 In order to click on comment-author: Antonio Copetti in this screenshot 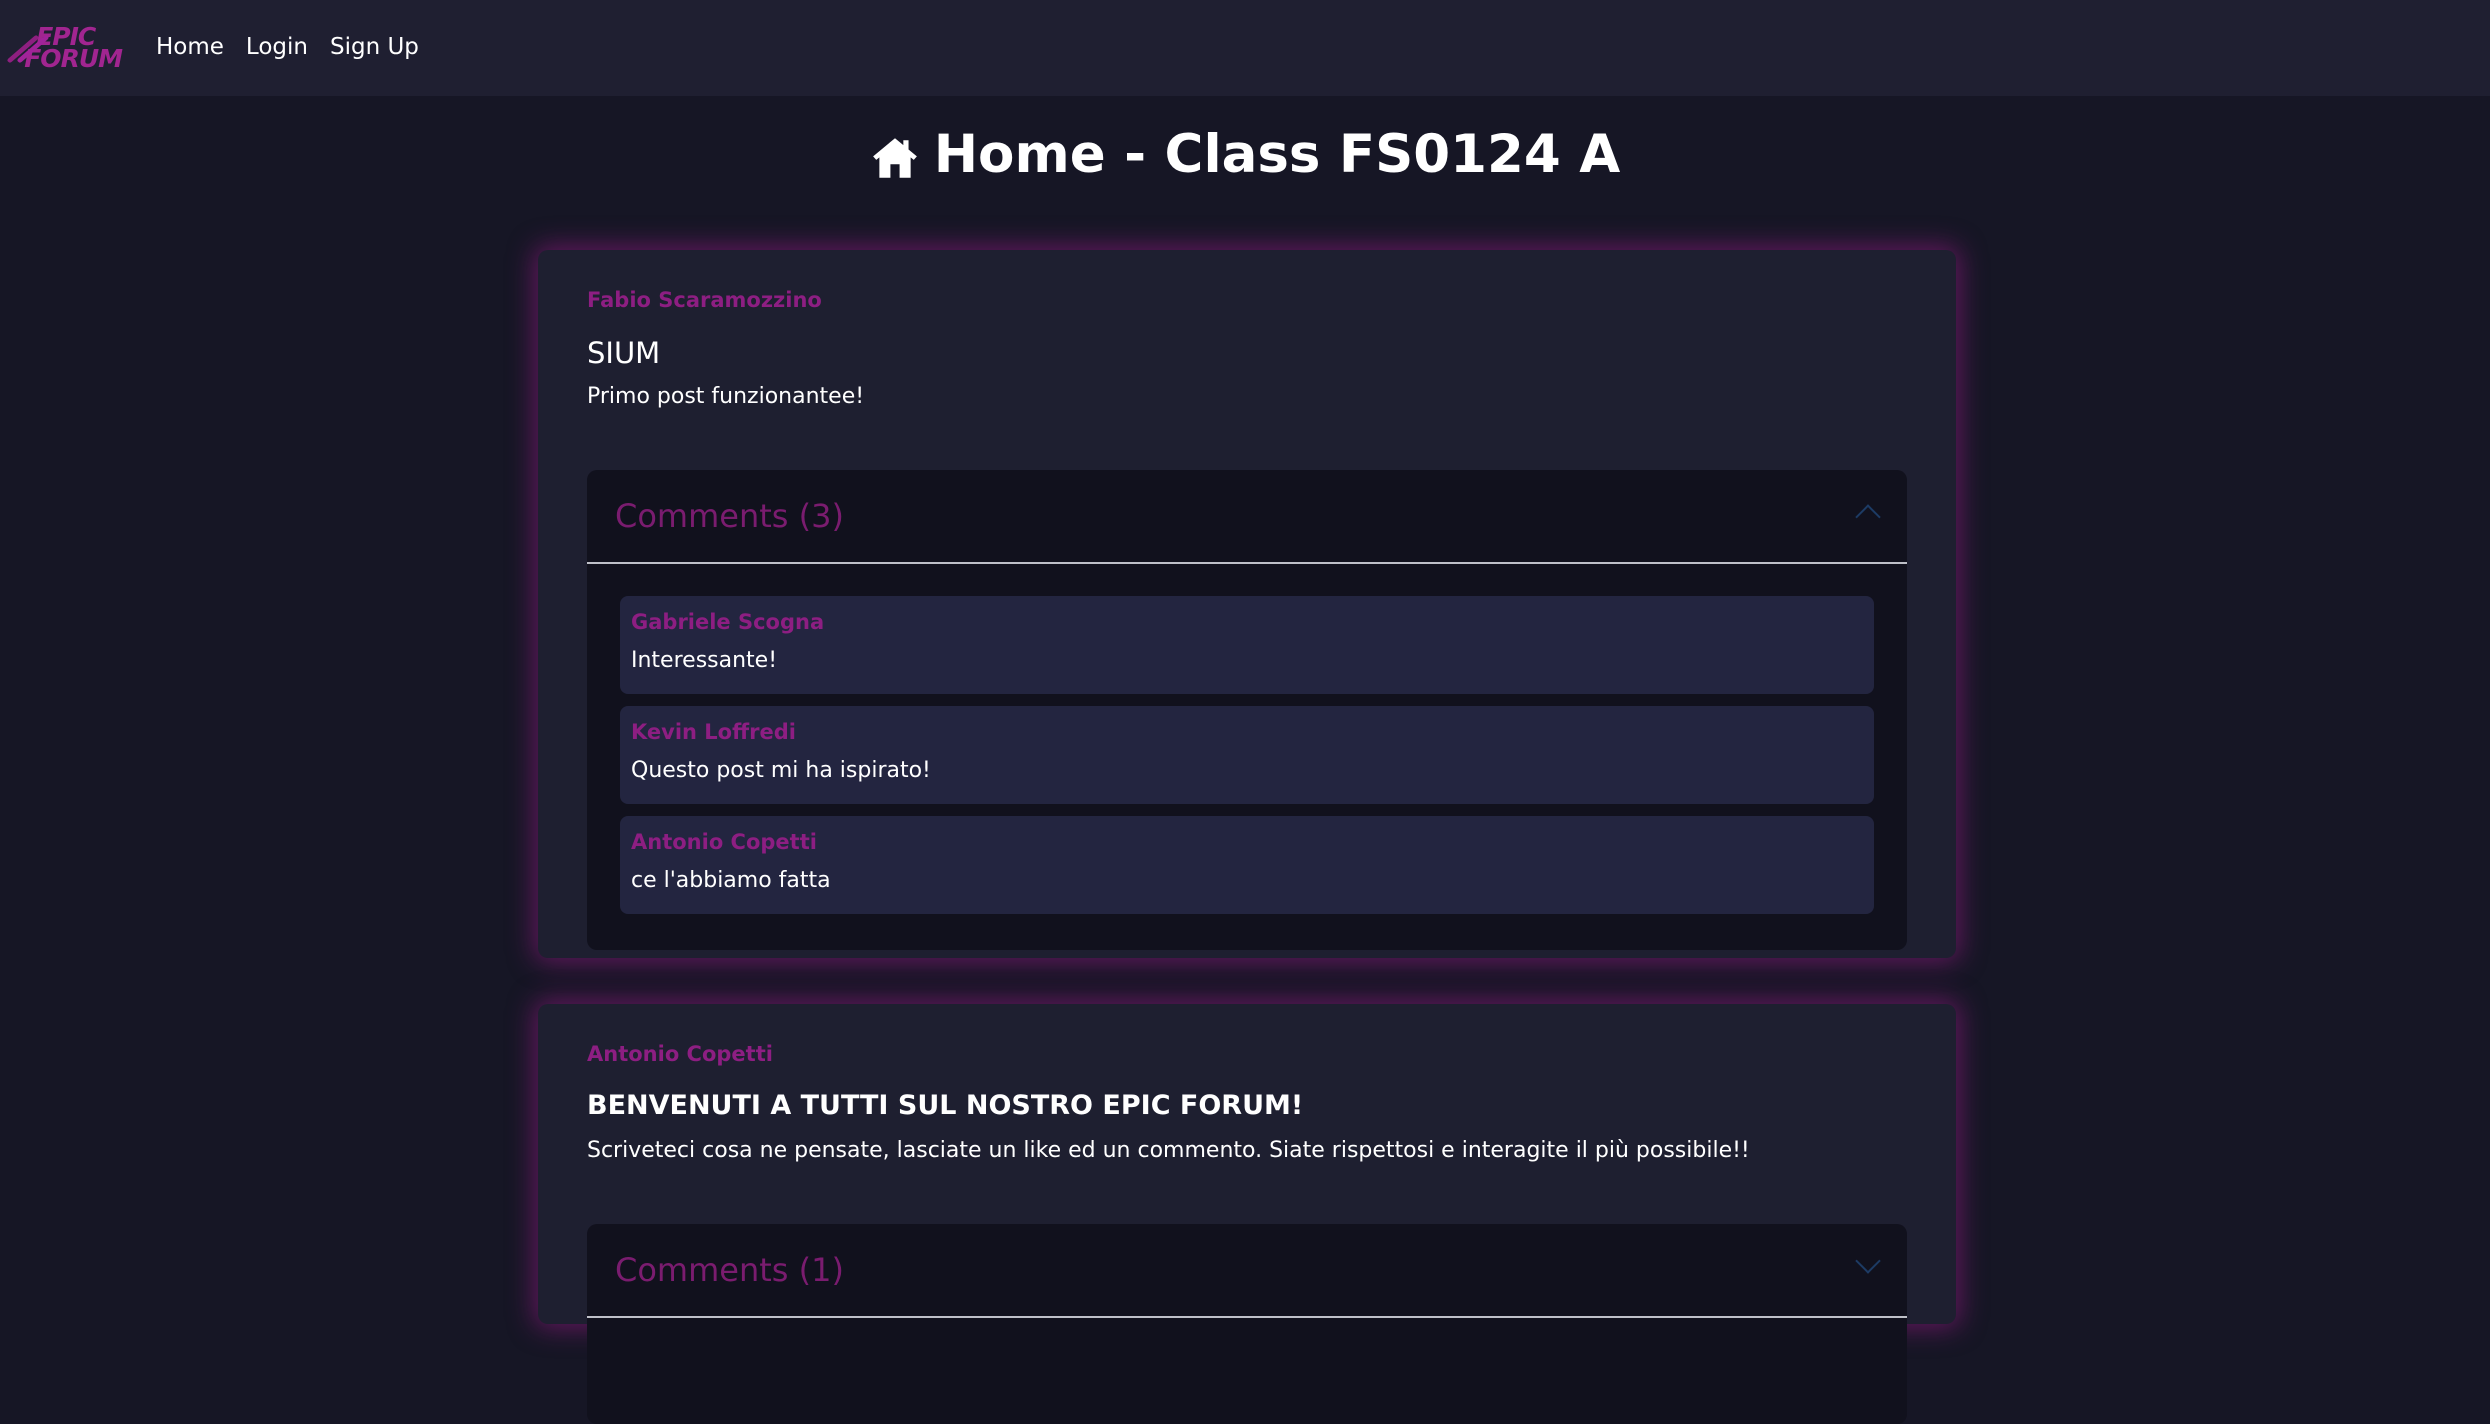, I will do `click(724, 842)`.